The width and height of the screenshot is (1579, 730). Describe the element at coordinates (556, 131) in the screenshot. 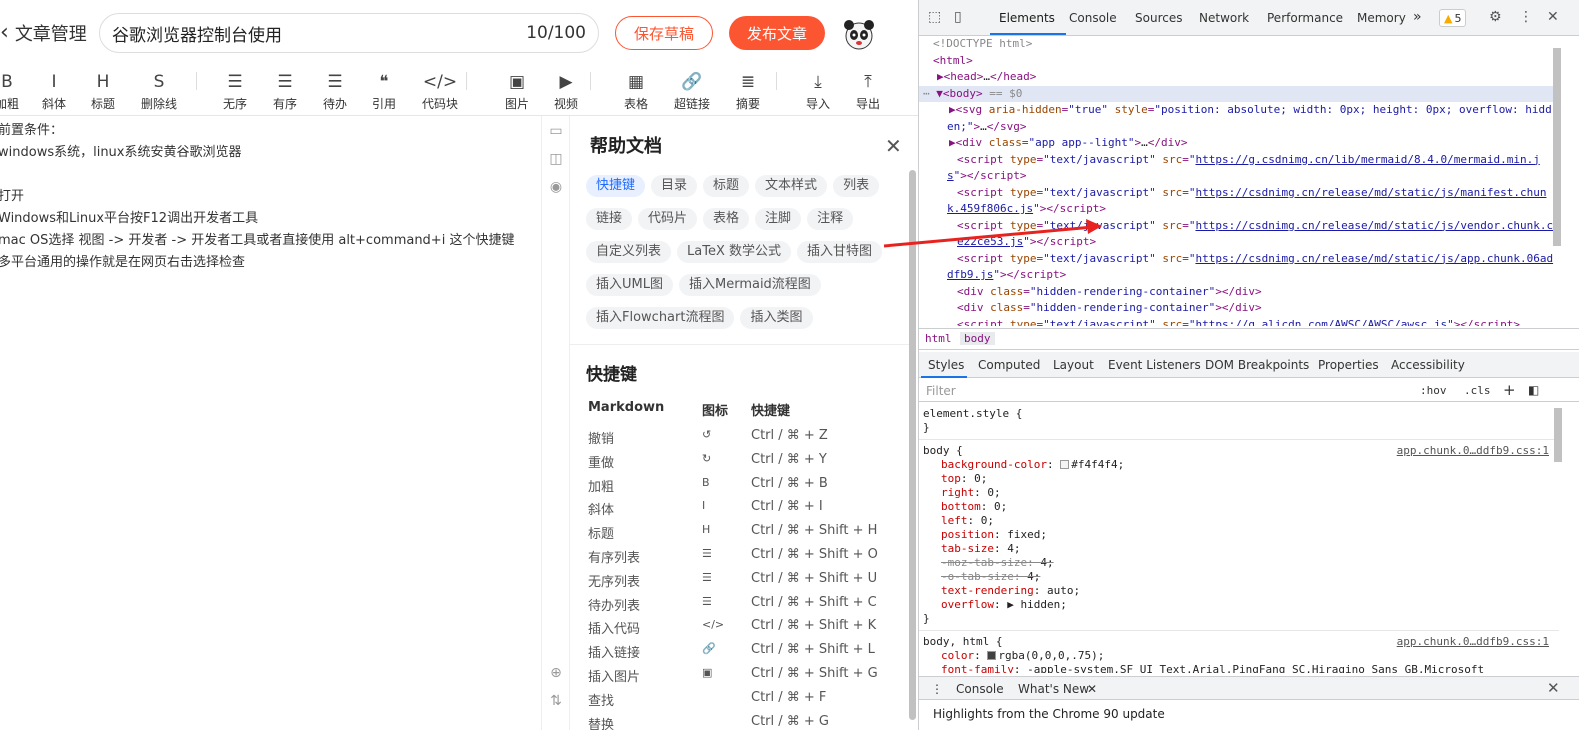

I see `layout-single-icon: ▭` at that location.